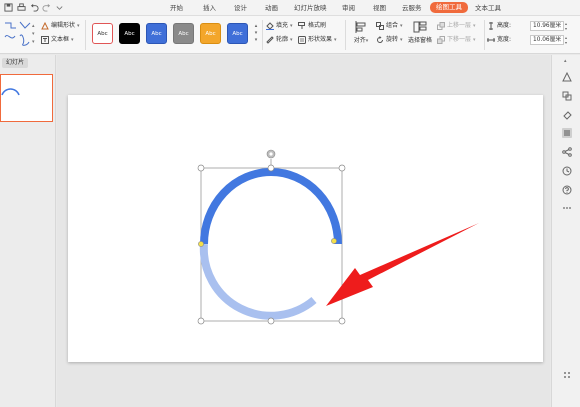 The image size is (580, 407). I want to click on handle-top-left, so click(201, 168).